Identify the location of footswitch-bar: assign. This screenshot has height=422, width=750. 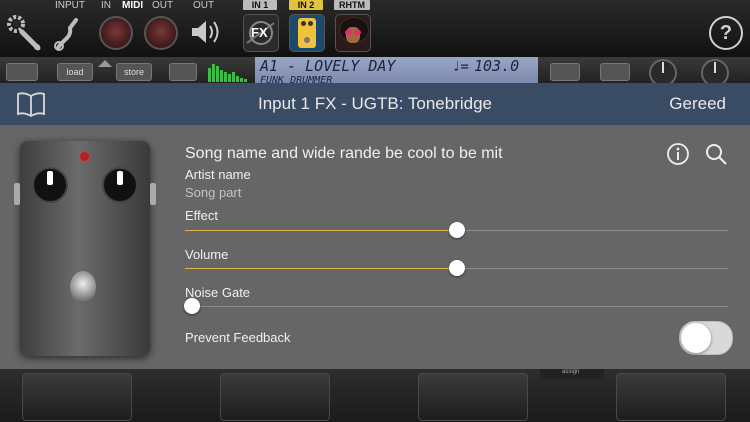
(375, 395).